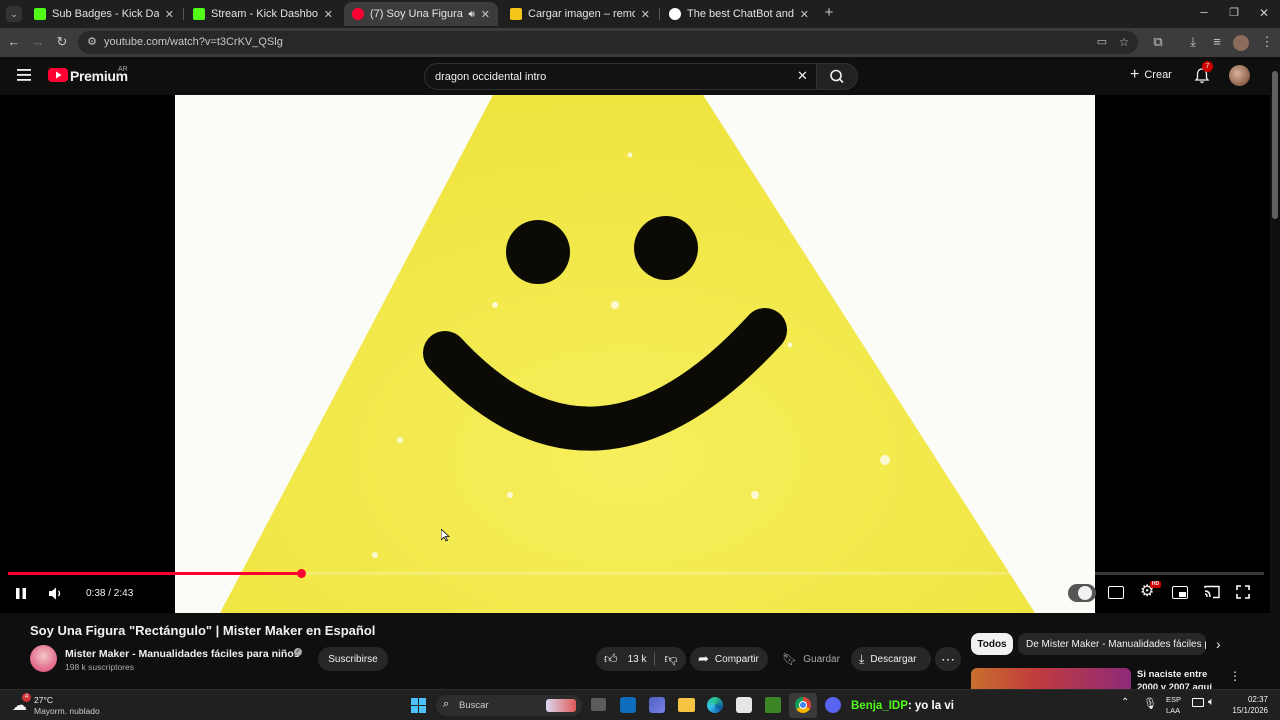 This screenshot has width=1280, height=720. Describe the element at coordinates (1275, 373) in the screenshot. I see `page-scrollbar` at that location.